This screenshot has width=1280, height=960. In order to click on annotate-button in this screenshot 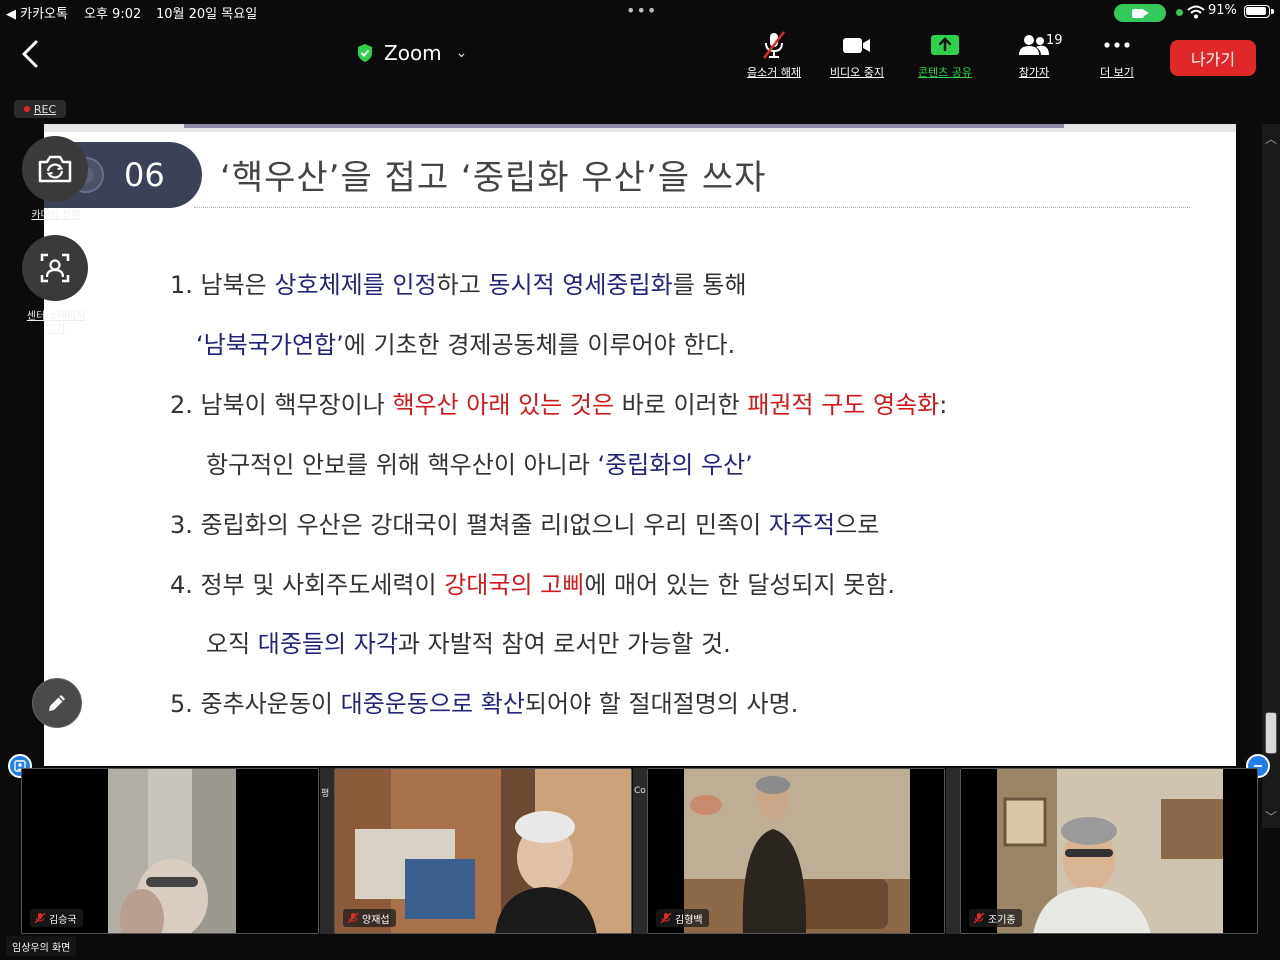, I will do `click(57, 703)`.